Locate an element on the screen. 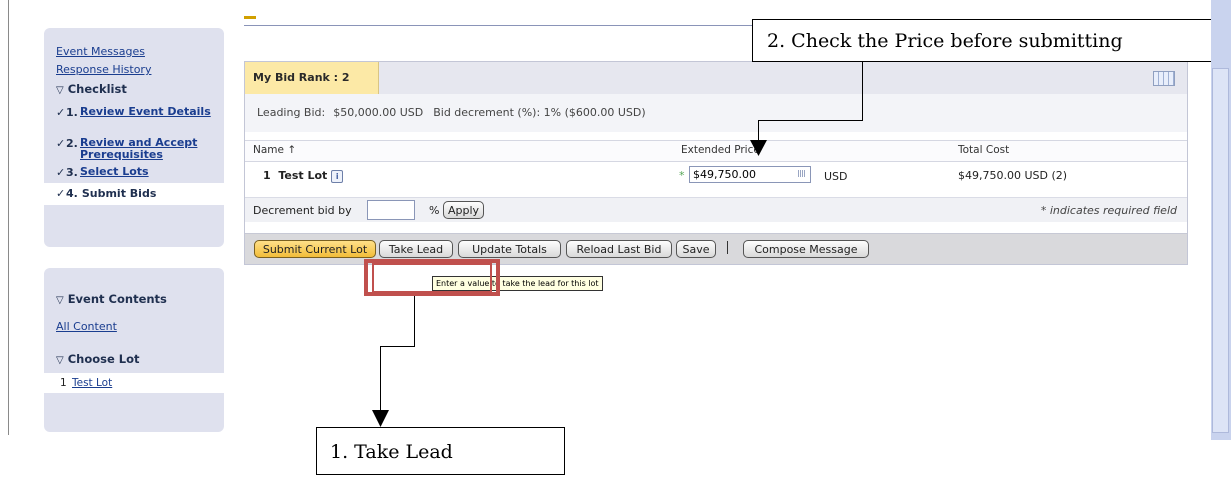 The image size is (1231, 480). lot-name-cell: 1 Test Lot i is located at coordinates (303, 176).